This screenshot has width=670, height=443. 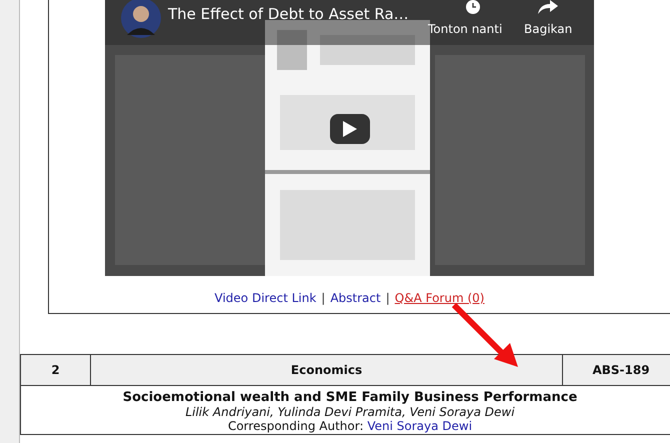 I want to click on play-button, so click(x=350, y=129).